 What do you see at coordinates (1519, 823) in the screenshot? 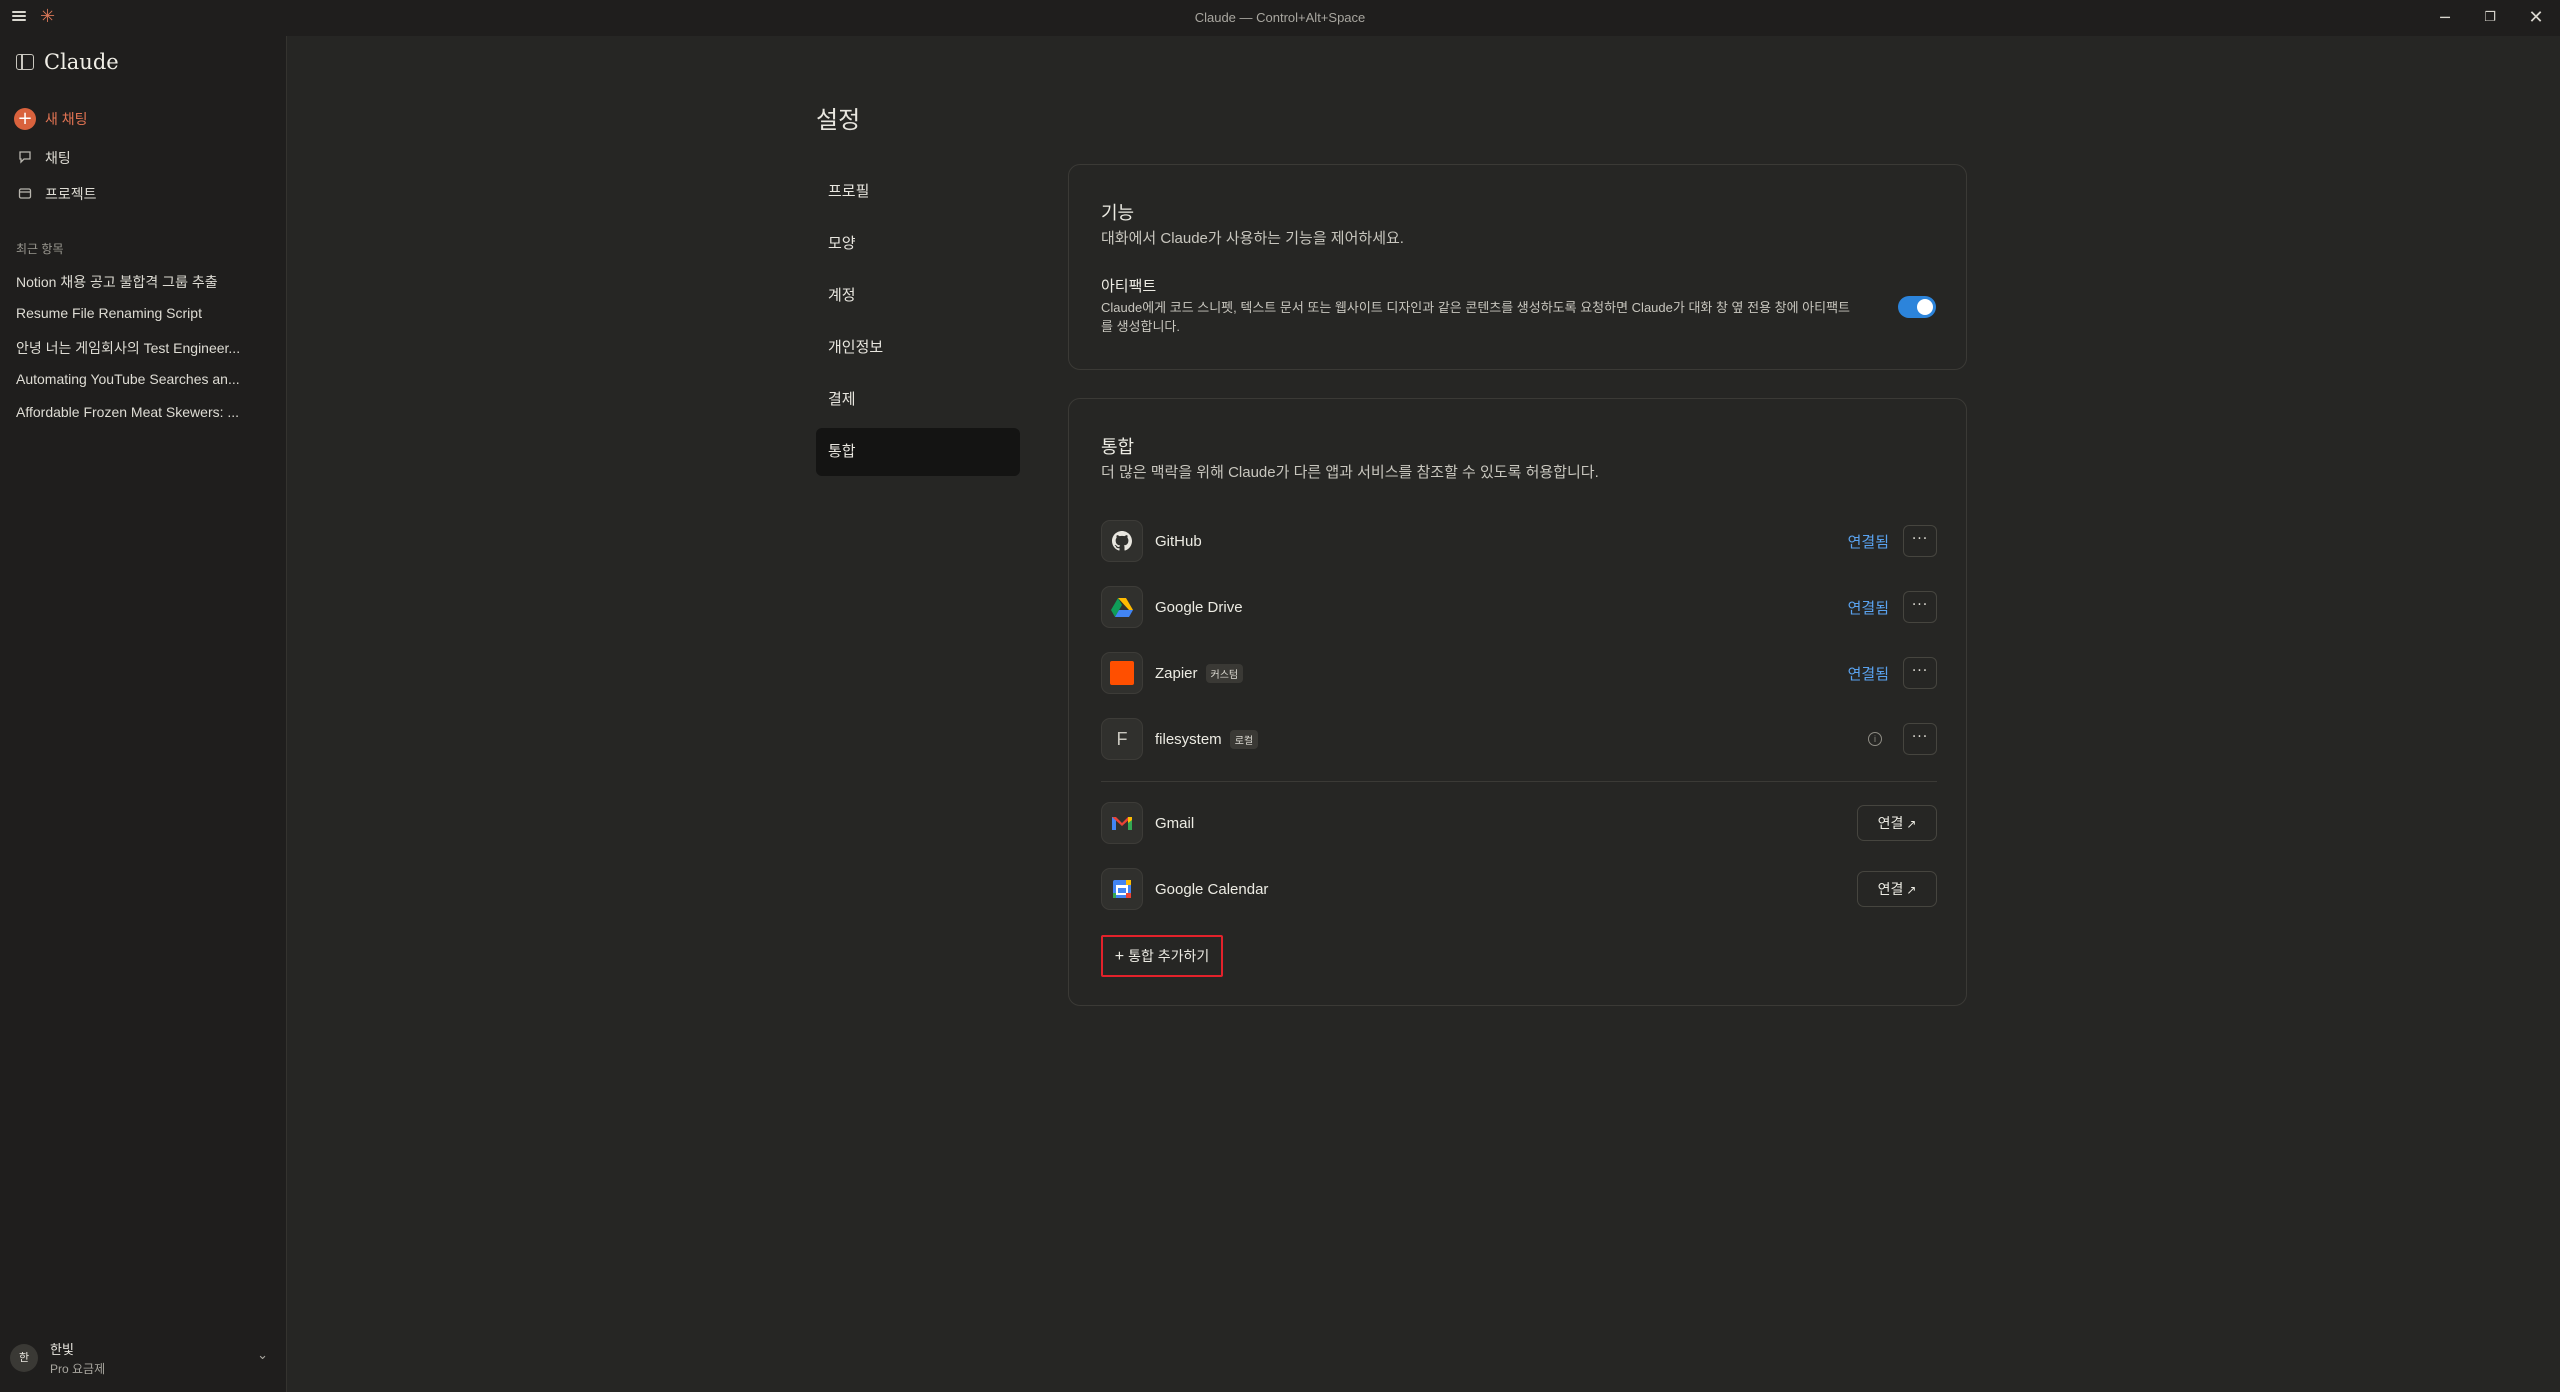
I see `integration-row-gmail: Gmail 연결 ↗` at bounding box center [1519, 823].